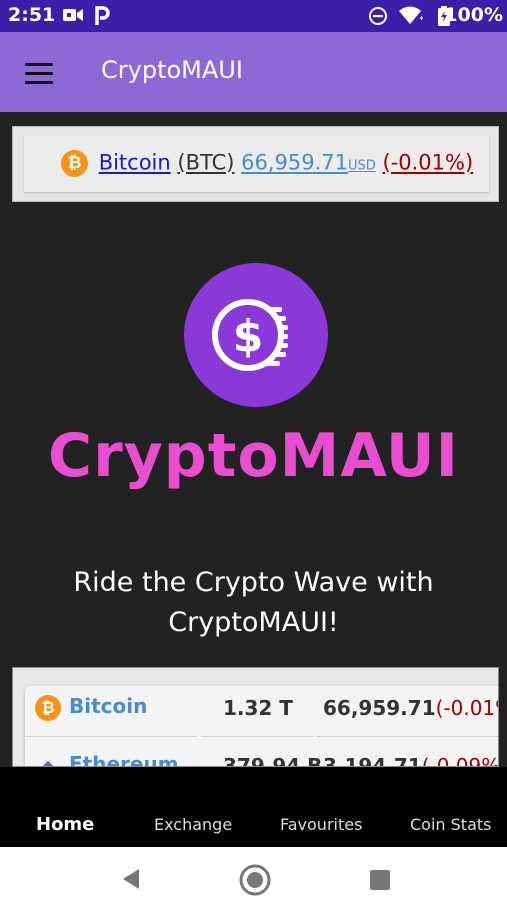 Image resolution: width=507 pixels, height=906 pixels. Describe the element at coordinates (379, 708) in the screenshot. I see `coin-price: 66,959.71` at that location.